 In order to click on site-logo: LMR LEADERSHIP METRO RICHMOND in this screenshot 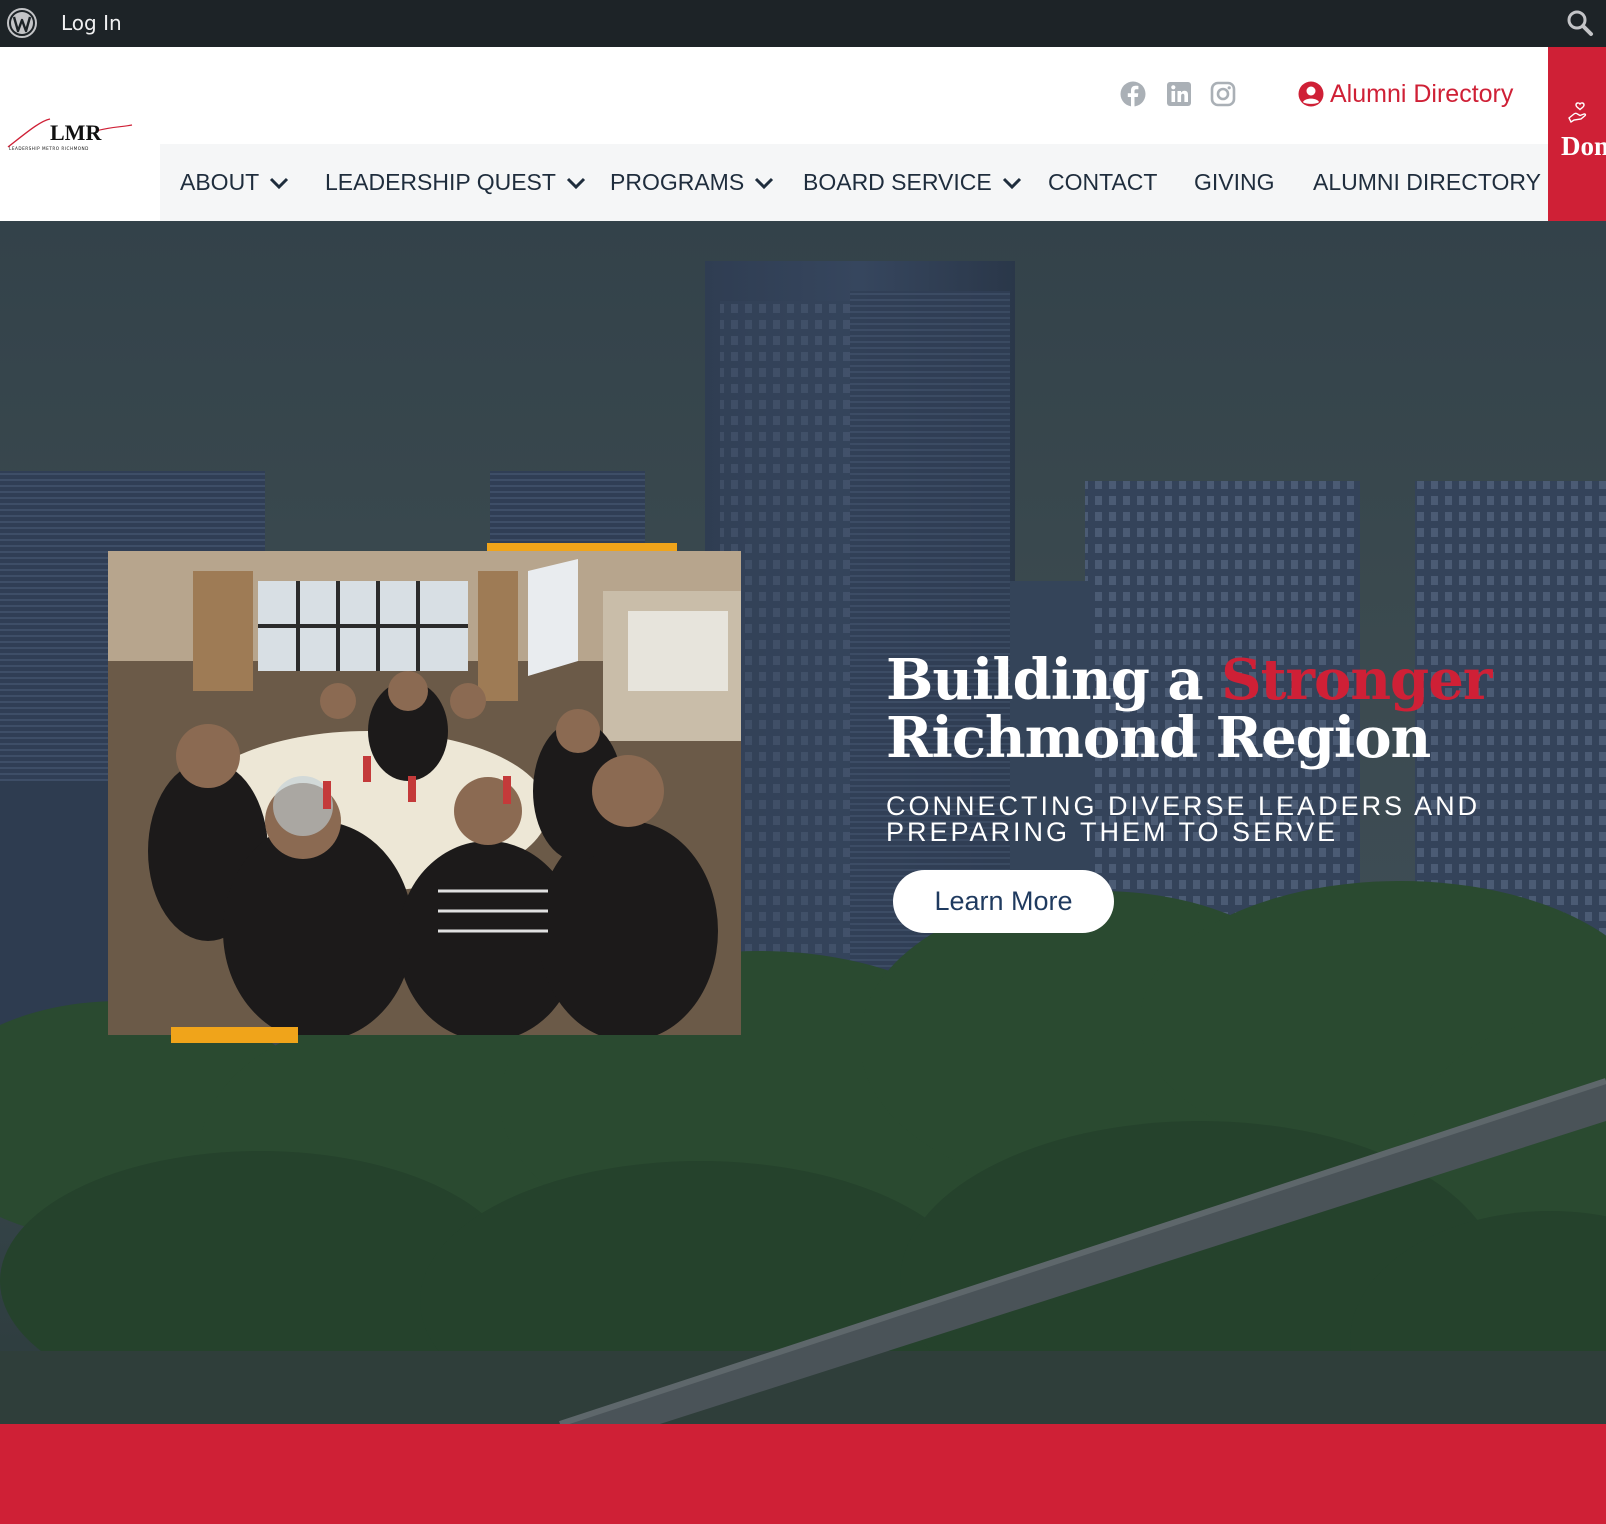, I will do `click(70, 133)`.